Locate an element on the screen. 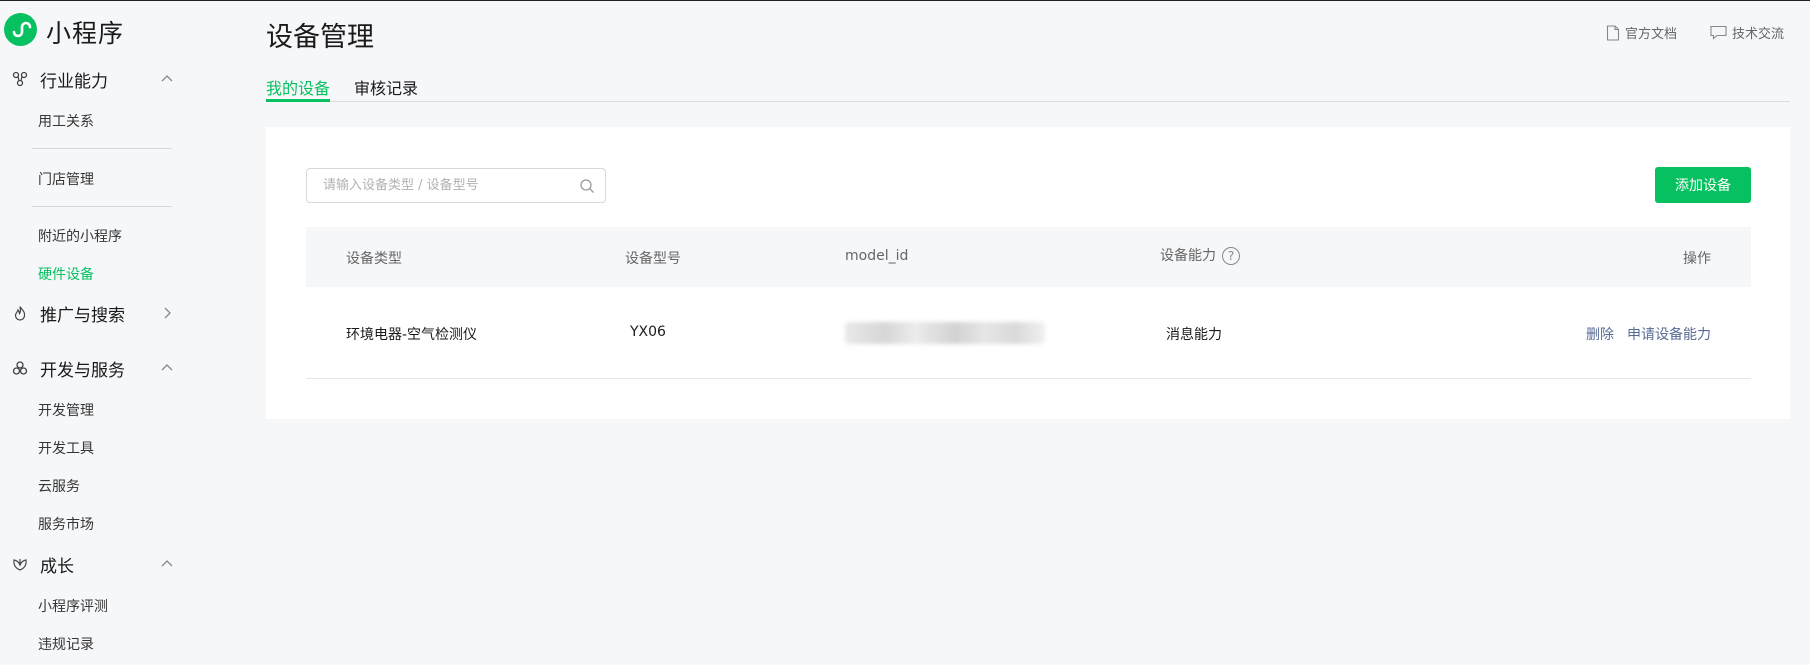 The image size is (1810, 665). sidebar-item-store: 门店管理 is located at coordinates (66, 179).